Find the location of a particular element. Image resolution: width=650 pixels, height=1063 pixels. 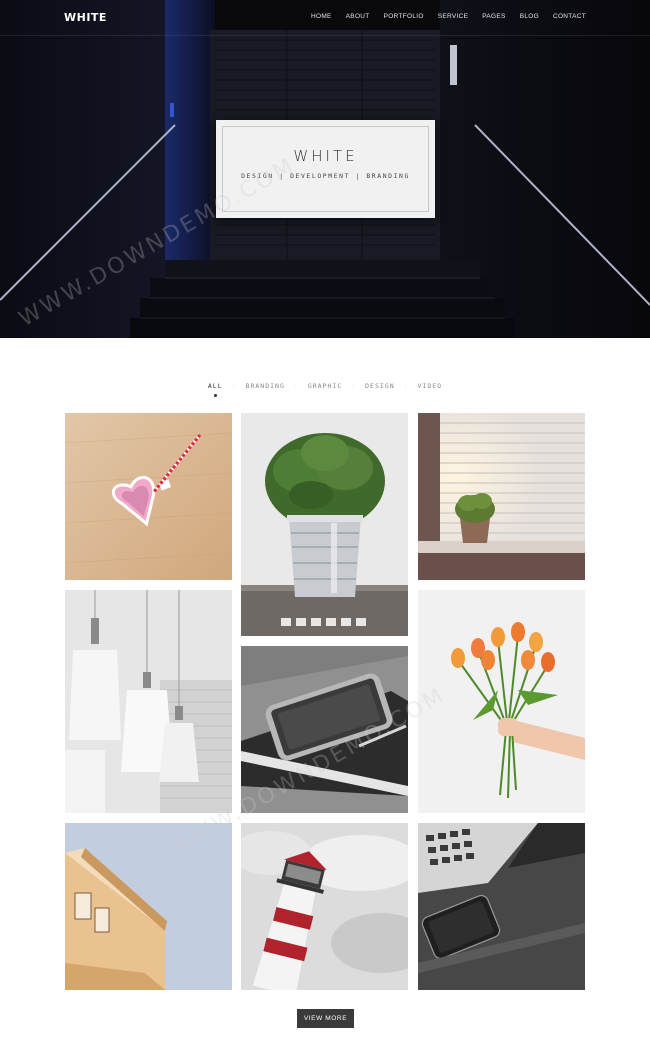

nav-item-blog: BLOG is located at coordinates (529, 16).